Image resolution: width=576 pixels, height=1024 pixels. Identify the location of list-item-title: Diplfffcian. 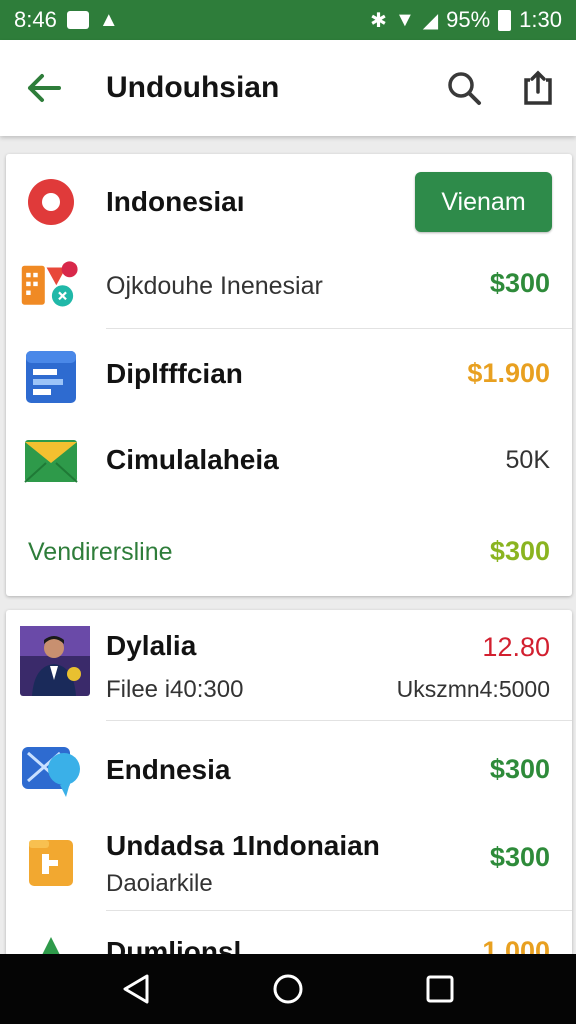
(174, 373).